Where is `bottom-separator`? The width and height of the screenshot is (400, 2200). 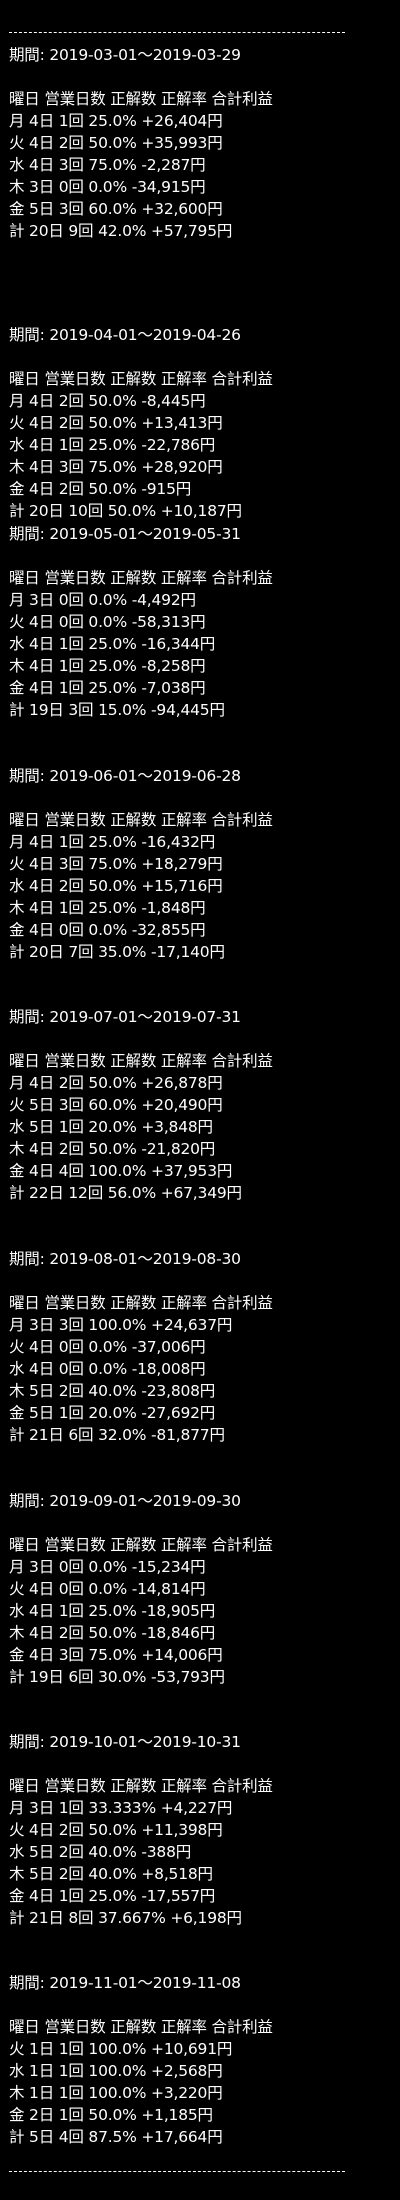 bottom-separator is located at coordinates (177, 2171).